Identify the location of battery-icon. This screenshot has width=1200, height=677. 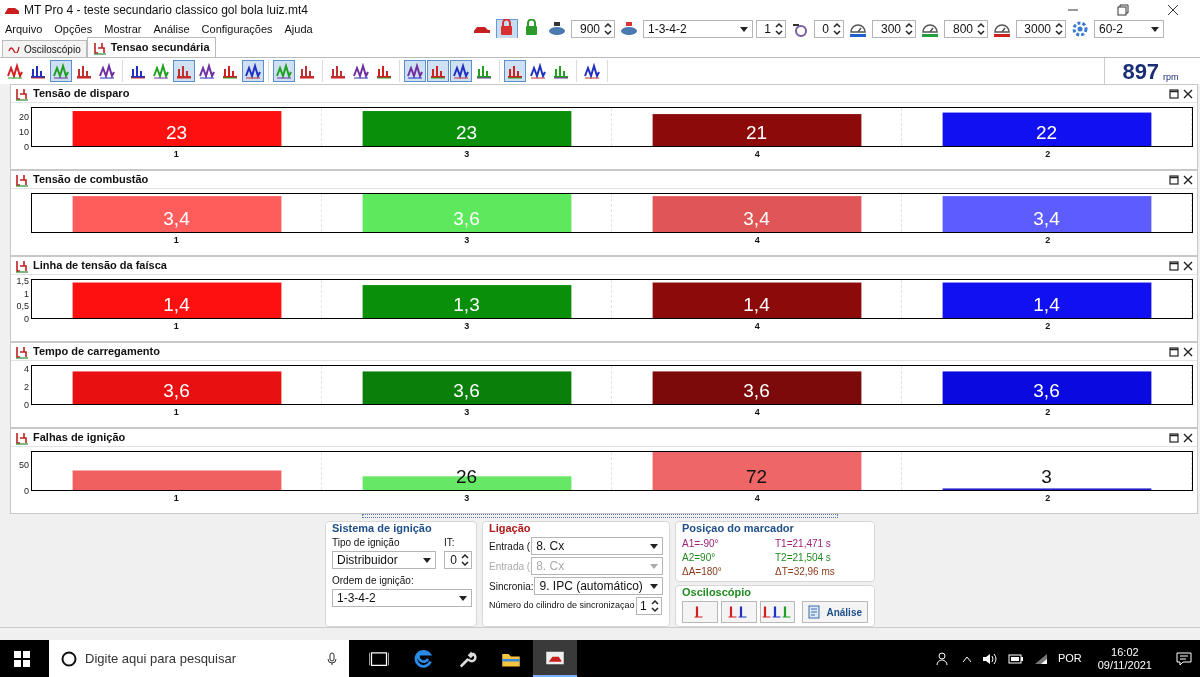
(1015, 658).